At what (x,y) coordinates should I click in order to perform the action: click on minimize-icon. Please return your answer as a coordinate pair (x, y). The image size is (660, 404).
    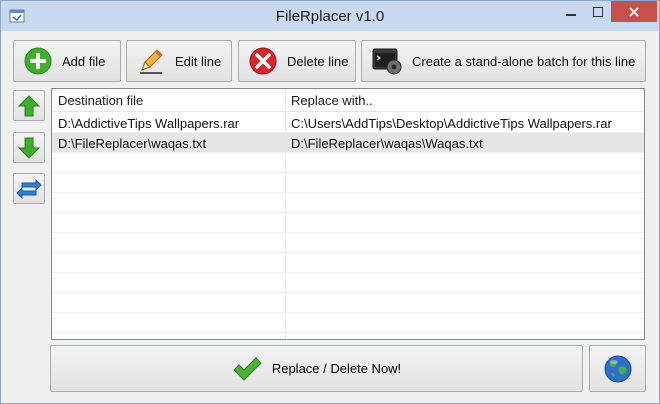
    Looking at the image, I should click on (571, 14).